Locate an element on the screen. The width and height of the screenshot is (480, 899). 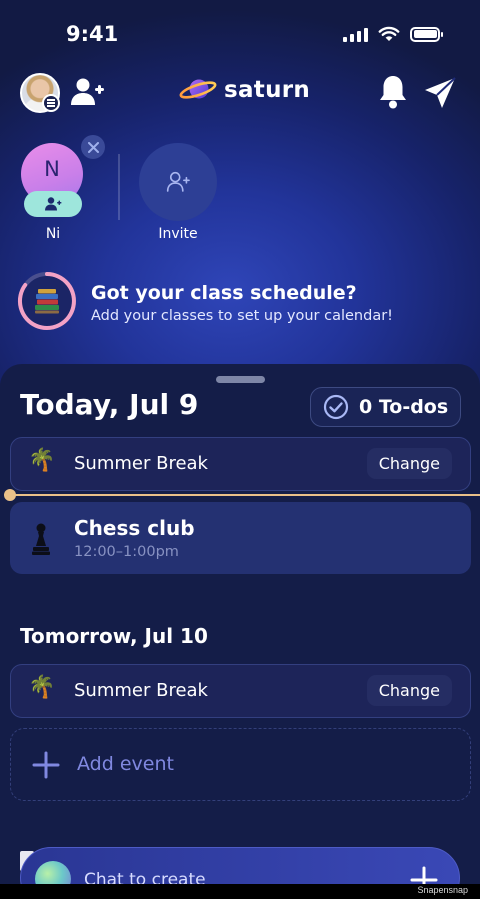
bell-icon is located at coordinates (393, 92).